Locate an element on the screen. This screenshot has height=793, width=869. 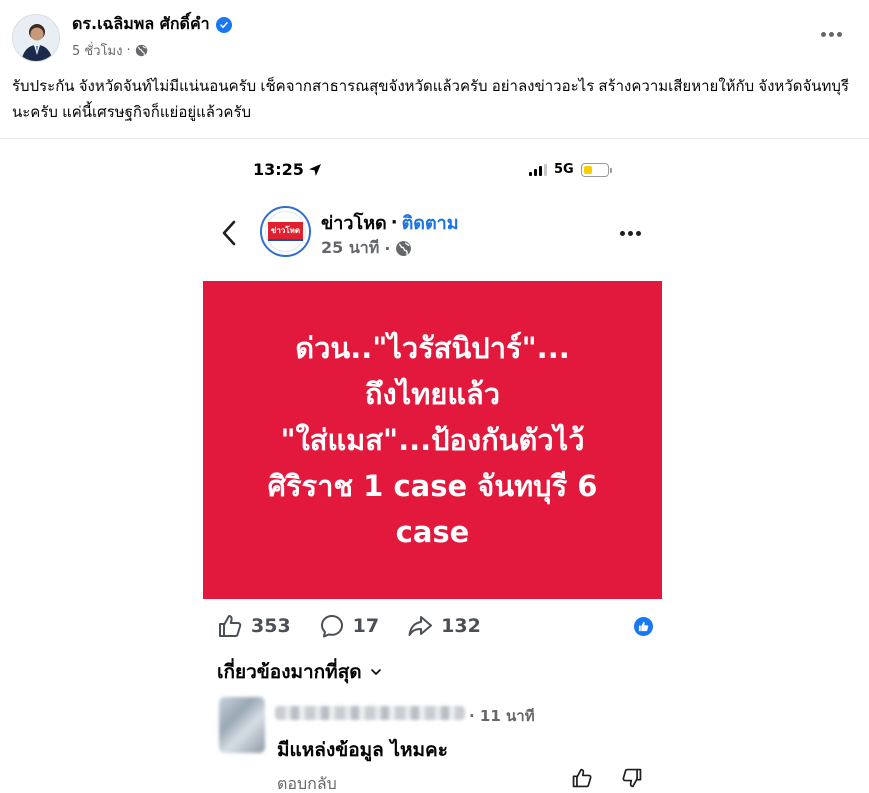
reply-button: ตอบกลับ is located at coordinates (307, 782).